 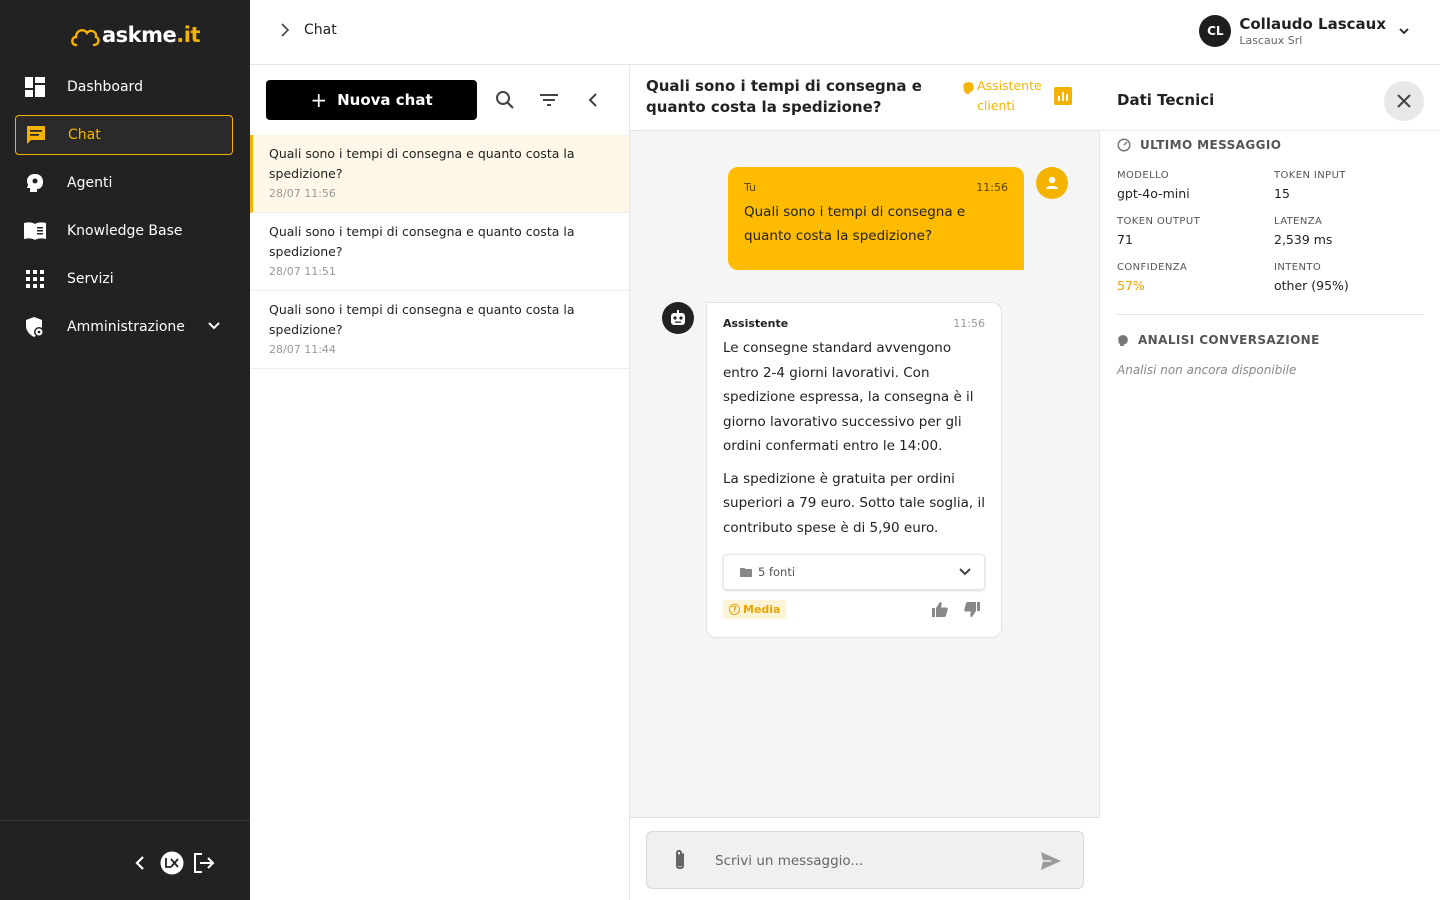 I want to click on send-icon, so click(x=1051, y=861).